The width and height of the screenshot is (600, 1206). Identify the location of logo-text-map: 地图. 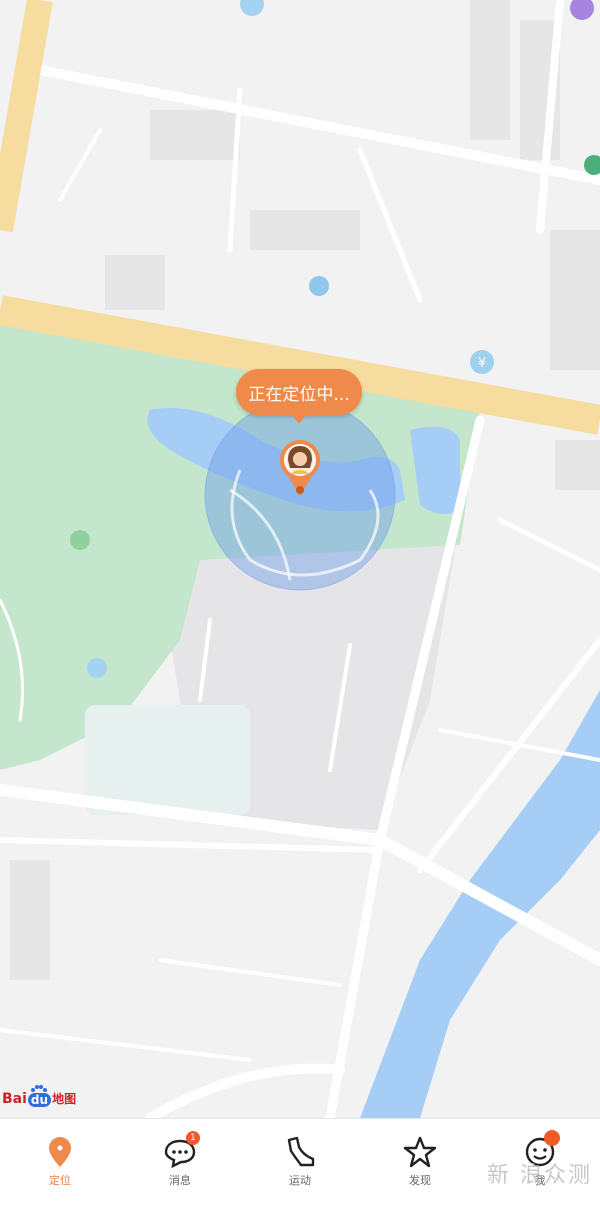
(64, 1099).